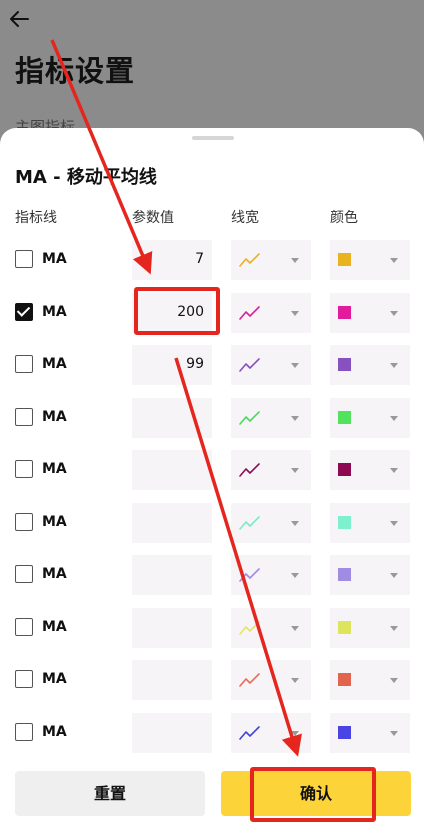 The height and width of the screenshot is (822, 424). Describe the element at coordinates (110, 793) in the screenshot. I see `reset-button: 重置` at that location.